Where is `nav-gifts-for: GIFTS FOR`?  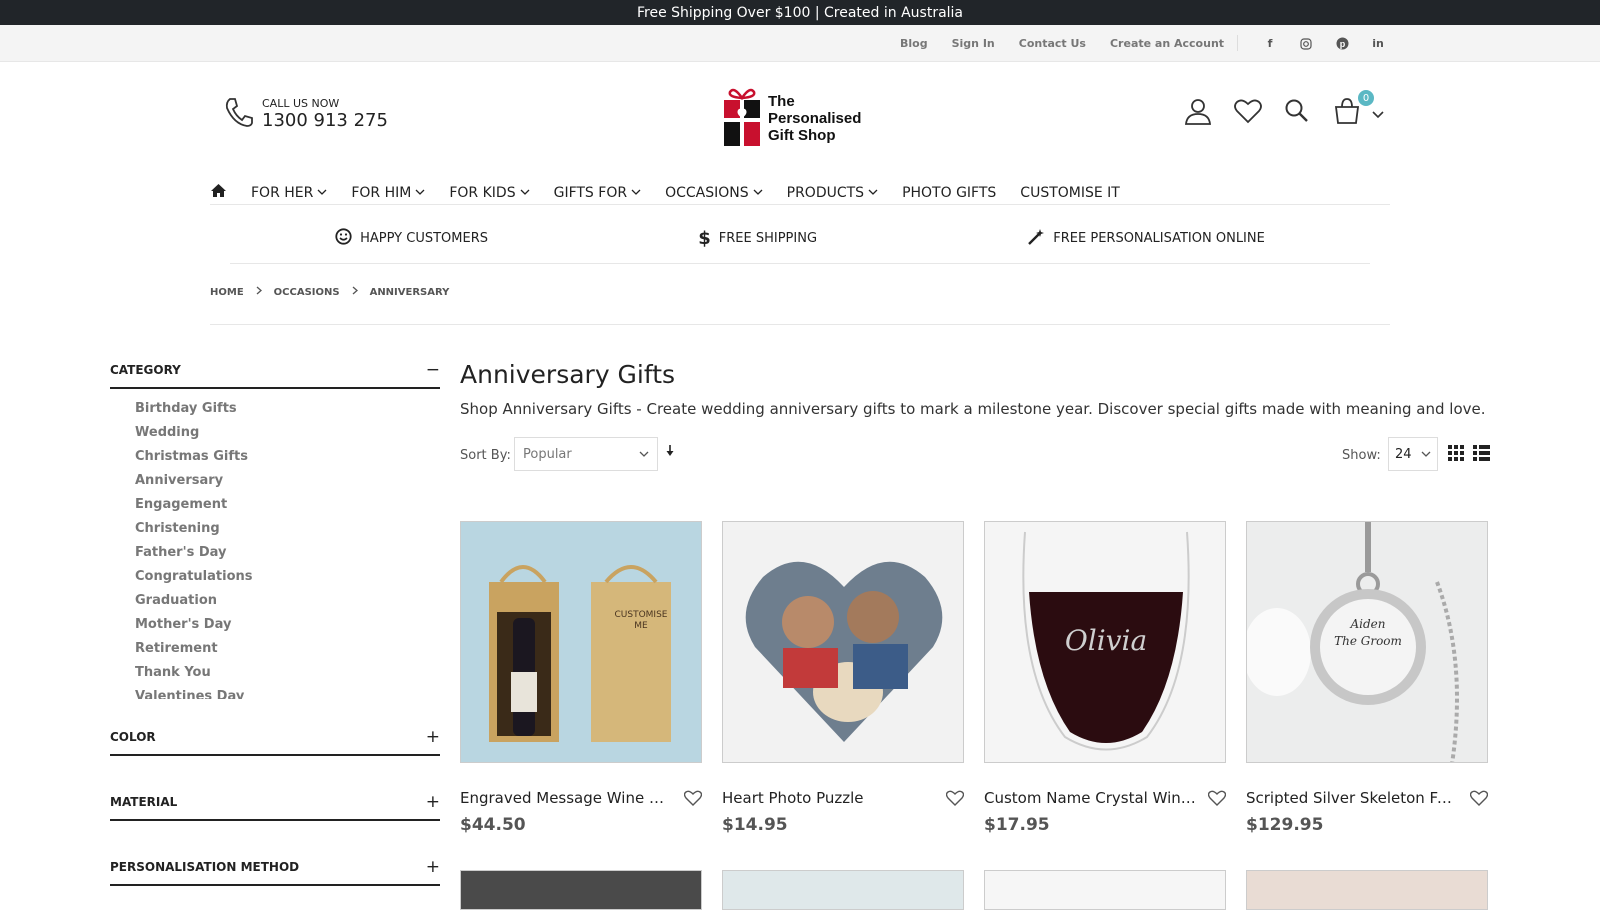
nav-gifts-for: GIFTS FOR is located at coordinates (597, 193).